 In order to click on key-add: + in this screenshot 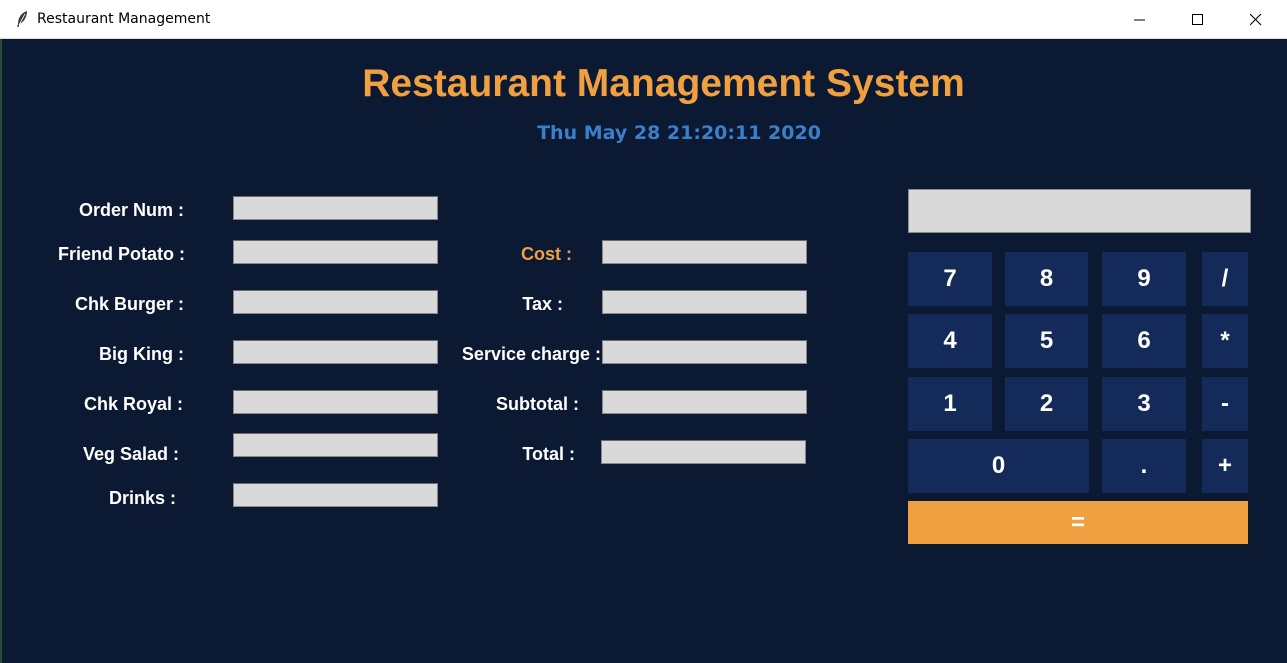, I will do `click(1225, 466)`.